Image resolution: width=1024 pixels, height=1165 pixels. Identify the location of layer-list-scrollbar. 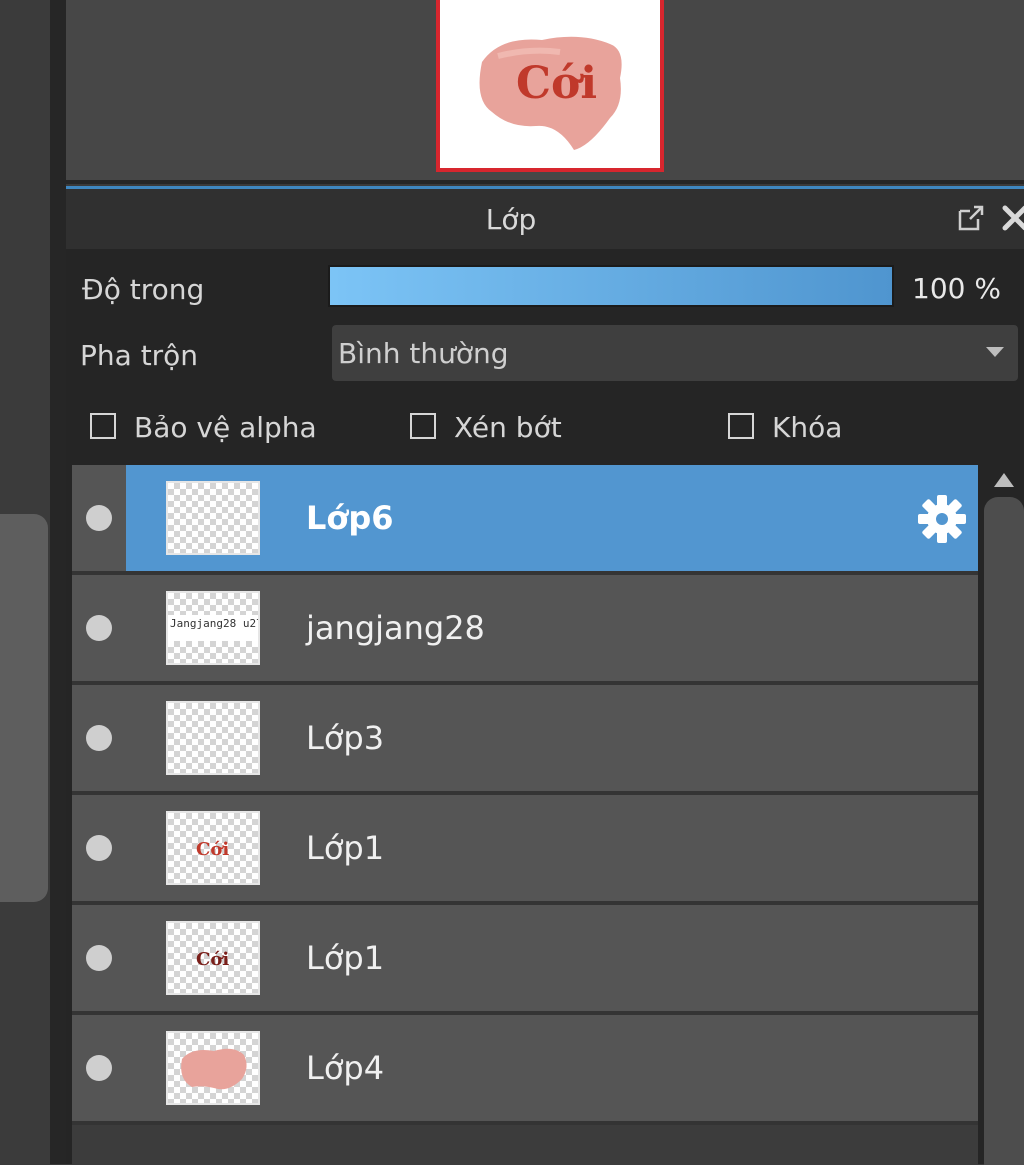
(1004, 815).